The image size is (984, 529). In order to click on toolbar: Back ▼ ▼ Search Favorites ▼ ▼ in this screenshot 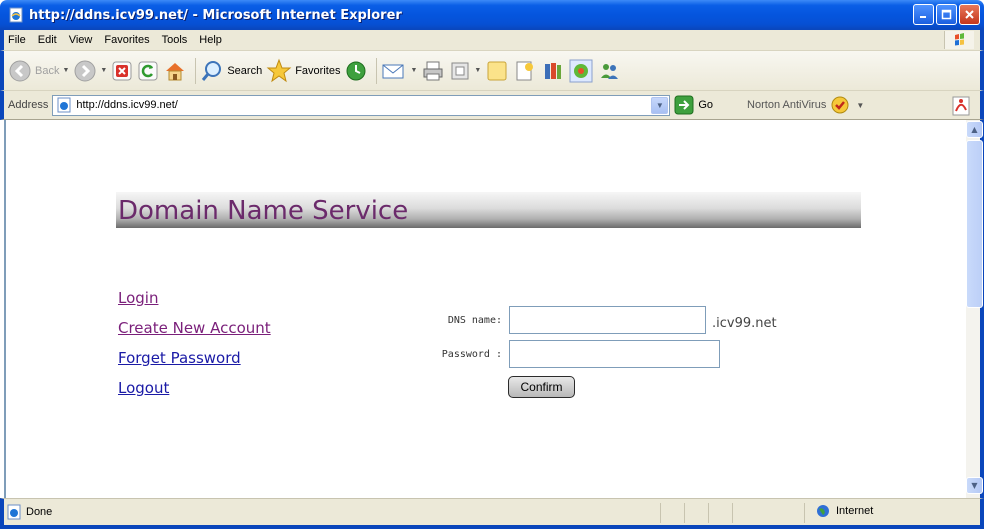, I will do `click(492, 70)`.